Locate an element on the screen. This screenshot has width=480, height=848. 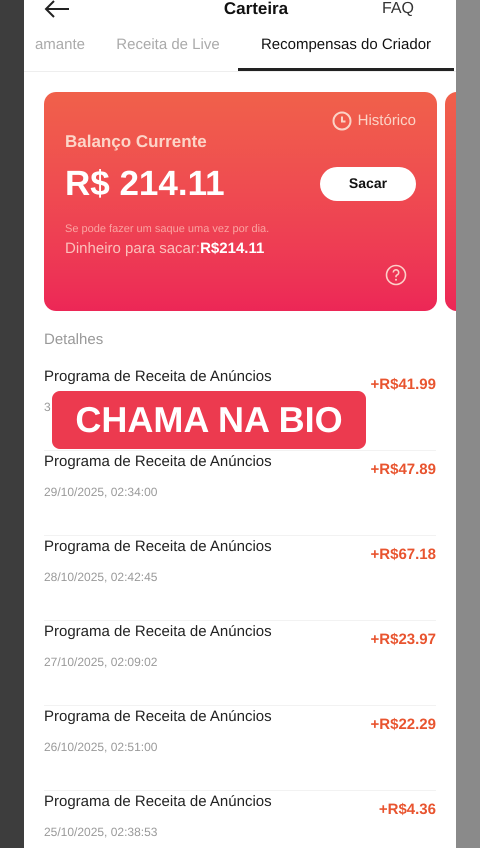
balance-amount: R$ 214.11 is located at coordinates (145, 183).